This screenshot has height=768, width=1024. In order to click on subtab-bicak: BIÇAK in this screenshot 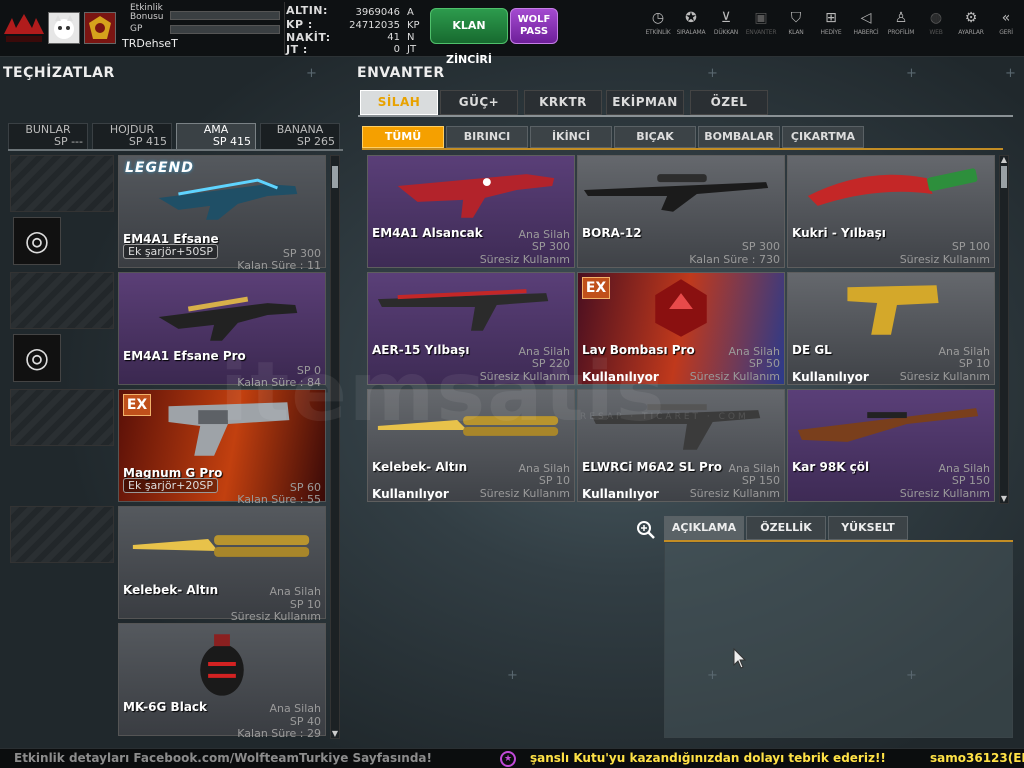, I will do `click(655, 137)`.